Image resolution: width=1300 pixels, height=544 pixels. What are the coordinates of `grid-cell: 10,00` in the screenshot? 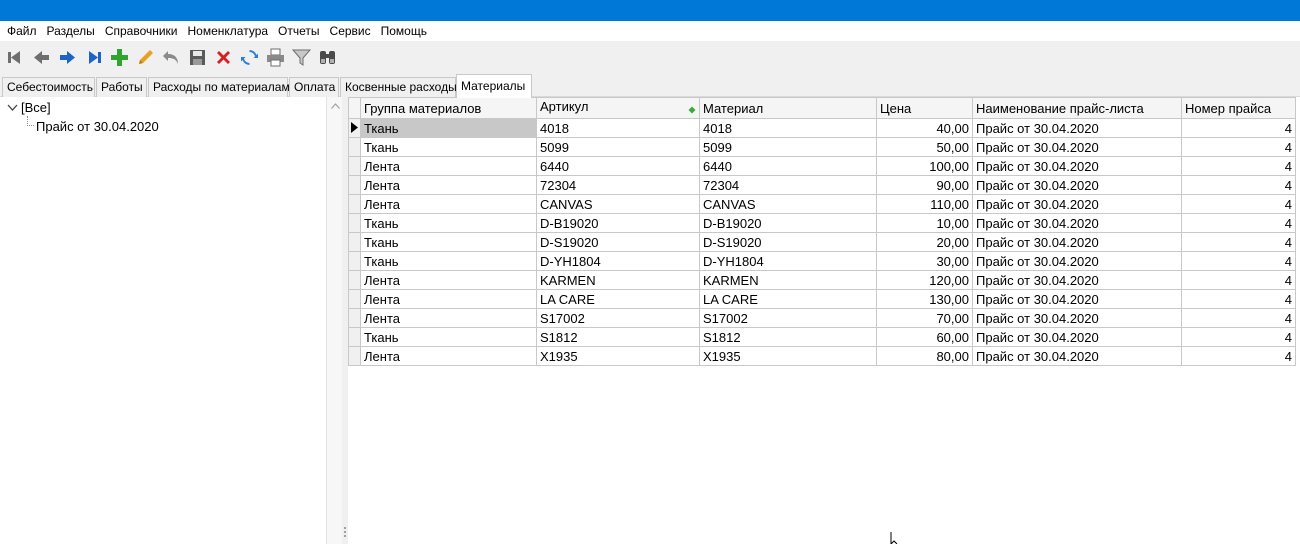 It's located at (924, 223).